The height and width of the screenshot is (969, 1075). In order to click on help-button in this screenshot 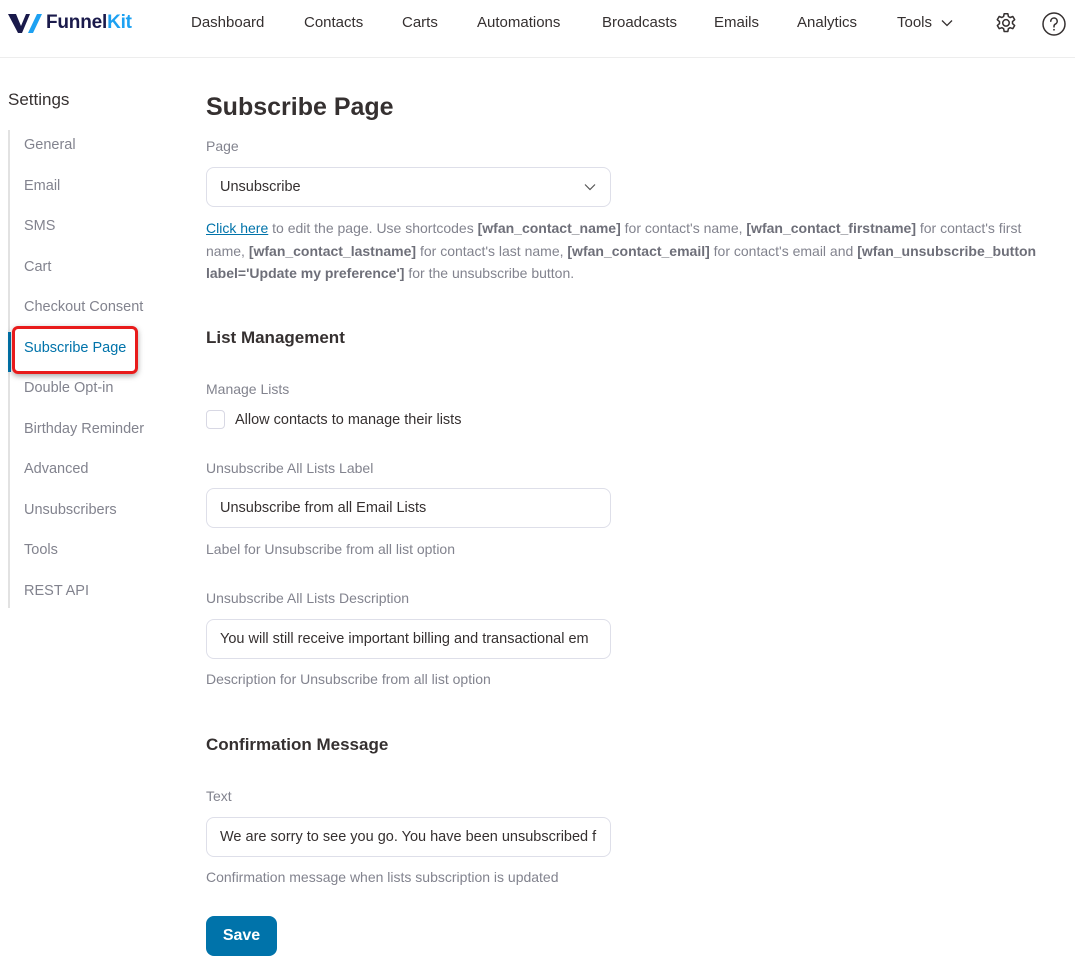, I will do `click(1054, 24)`.